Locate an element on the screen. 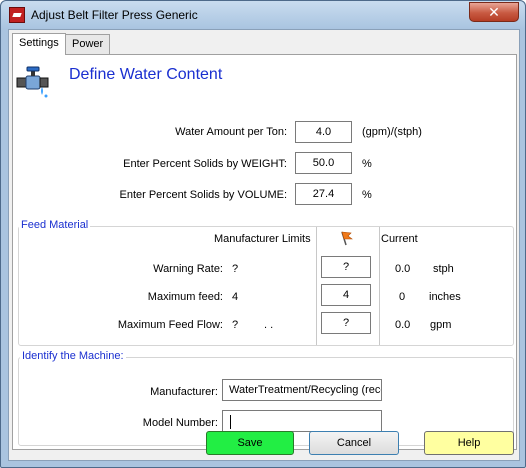 This screenshot has height=468, width=526. manufacturer-limits-header: Manufacturer Limits is located at coordinates (262, 239).